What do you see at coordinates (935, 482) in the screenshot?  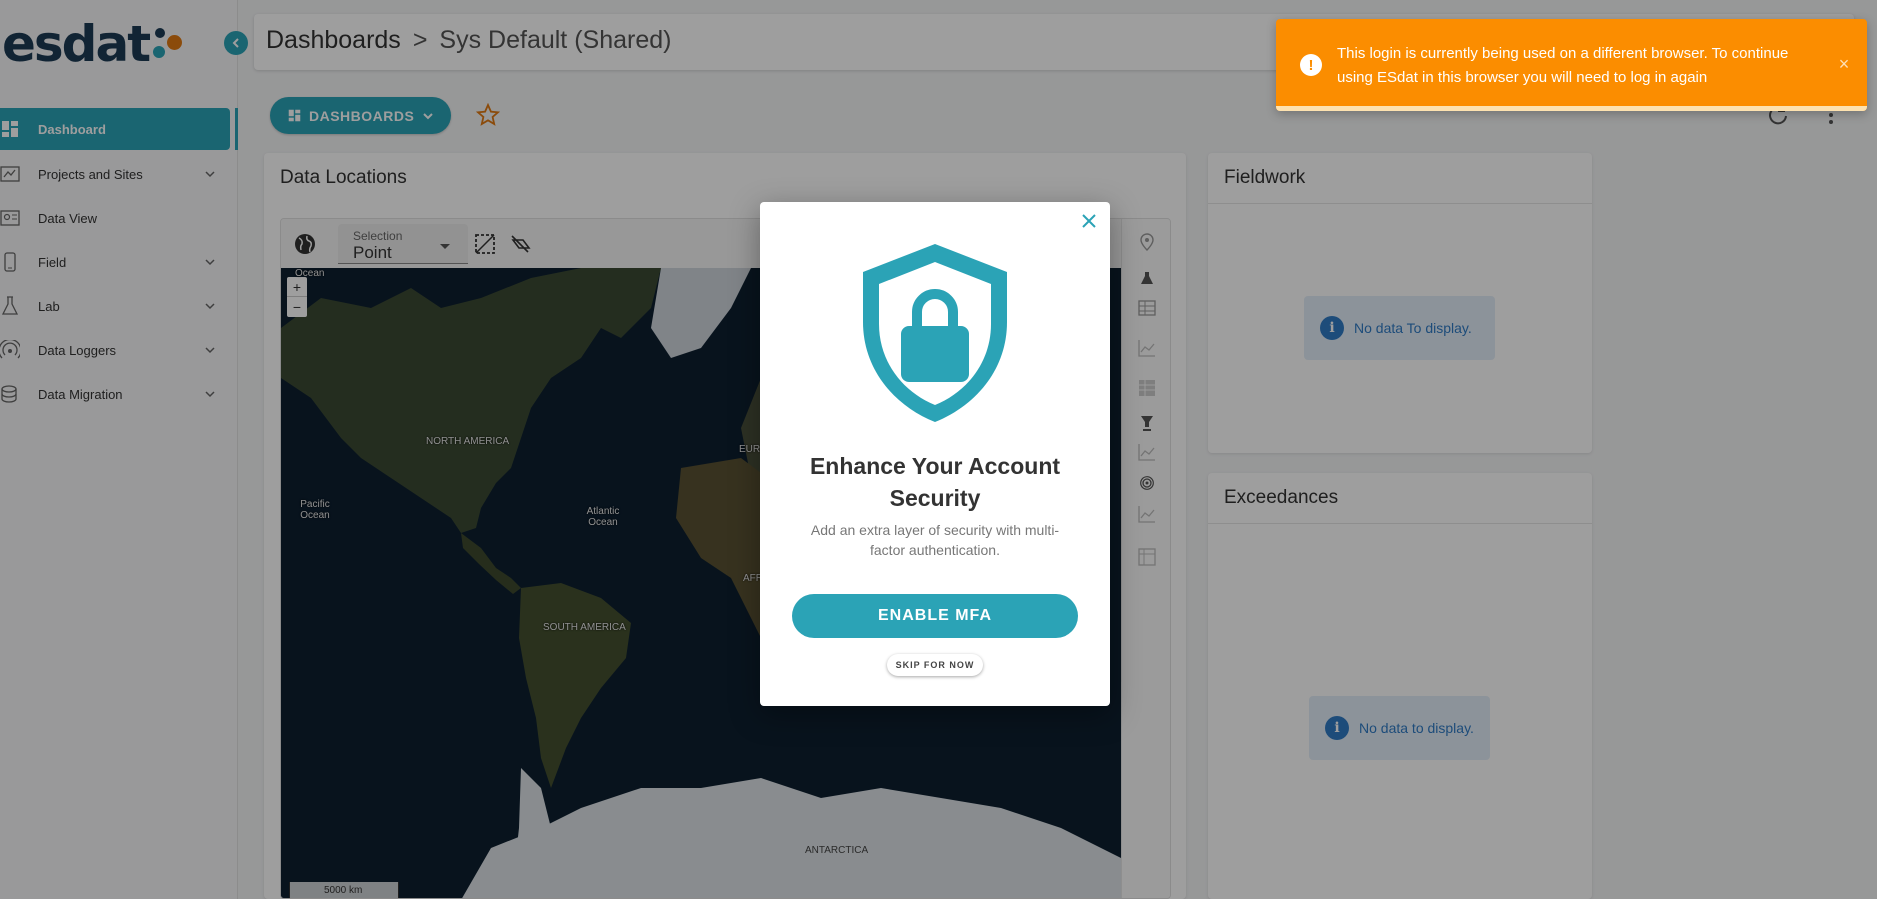 I see `modal-title: Enhance Your Account Security` at bounding box center [935, 482].